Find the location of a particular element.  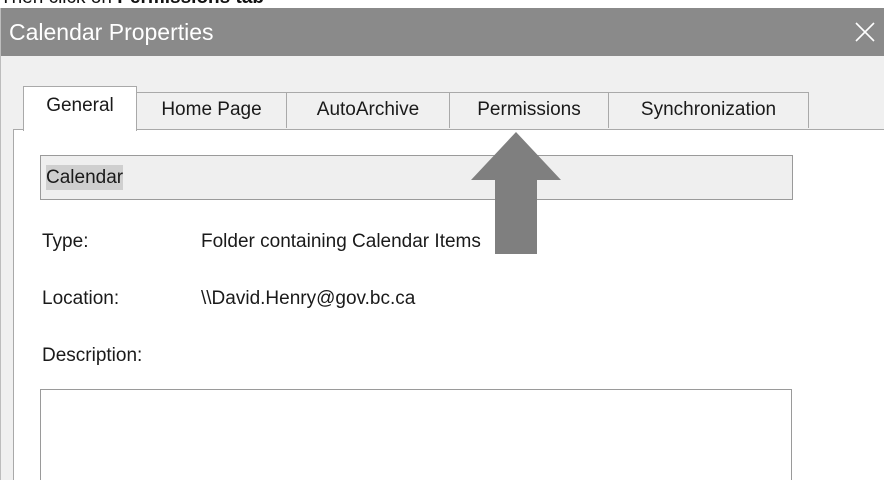

instruction-prefix: Then click on is located at coordinates (58, 4).